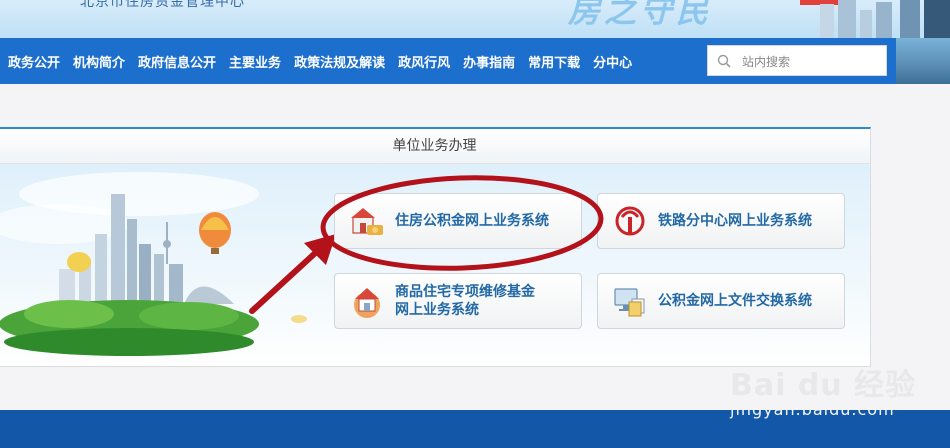 This screenshot has height=448, width=950. I want to click on maintenance-fund-online-system-button: 商品住宅专项维修基金 网上业务系统, so click(458, 301).